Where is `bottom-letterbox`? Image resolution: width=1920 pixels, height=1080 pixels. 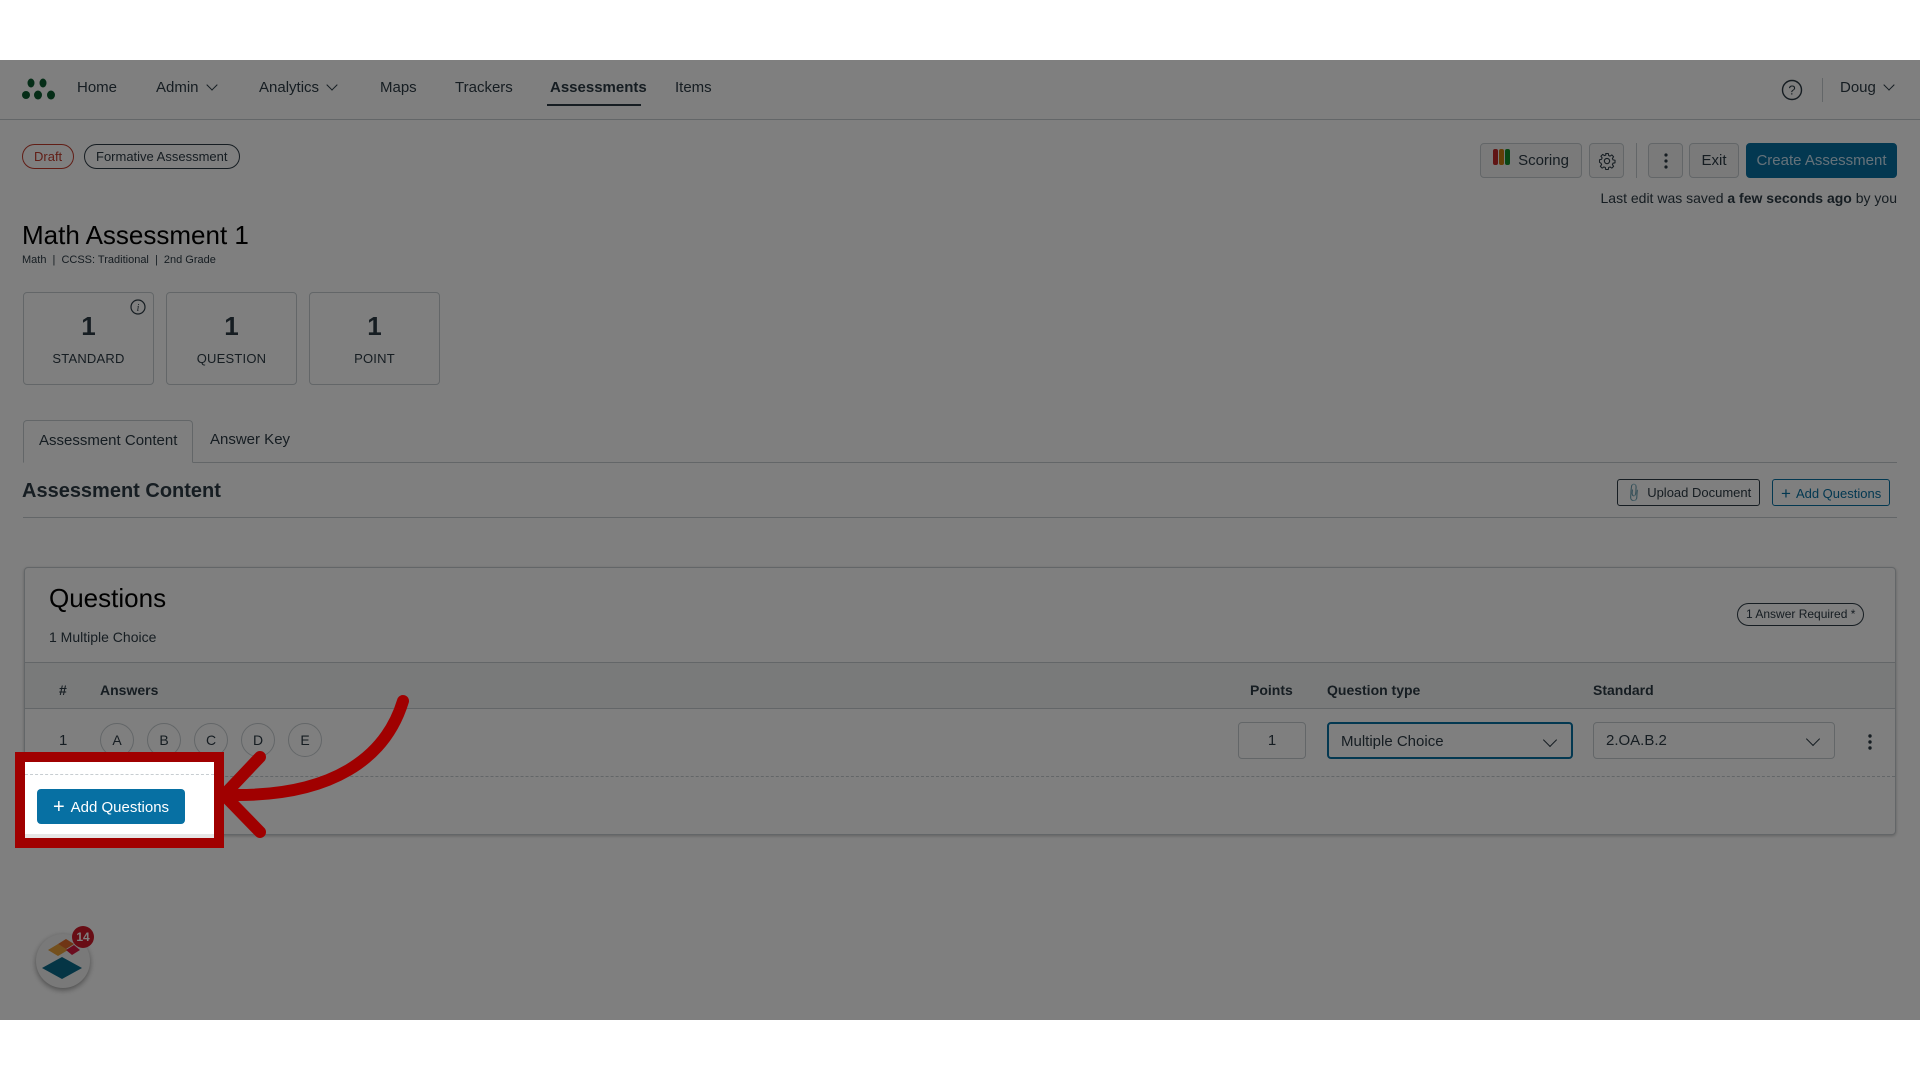 bottom-letterbox is located at coordinates (960, 1050).